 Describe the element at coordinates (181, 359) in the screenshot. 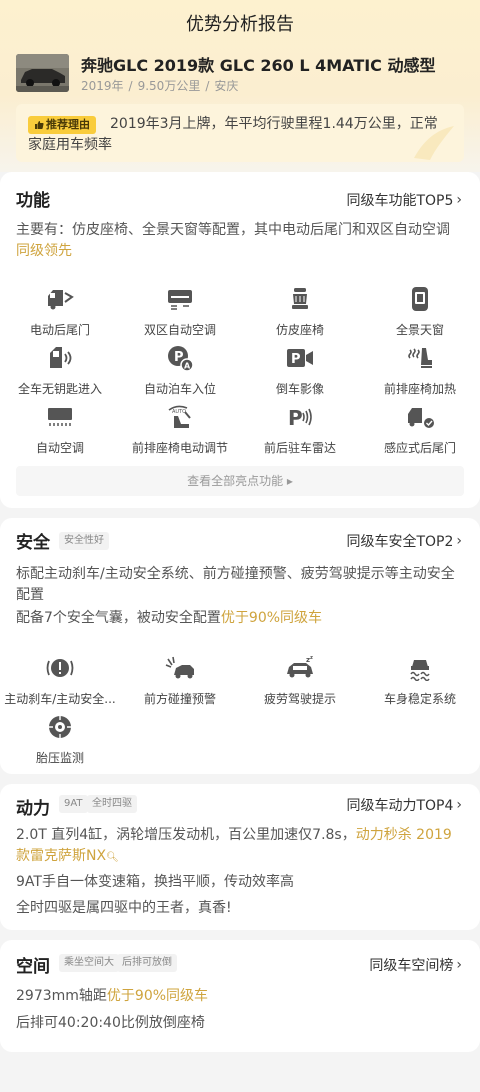

I see `auto-parking-icon: PA` at that location.